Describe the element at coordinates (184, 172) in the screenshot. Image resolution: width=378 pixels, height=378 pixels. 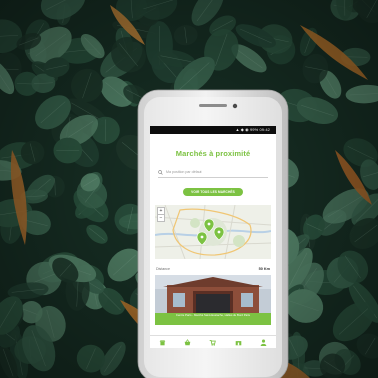
I see `search-placeholder: Ma position par défaut` at that location.